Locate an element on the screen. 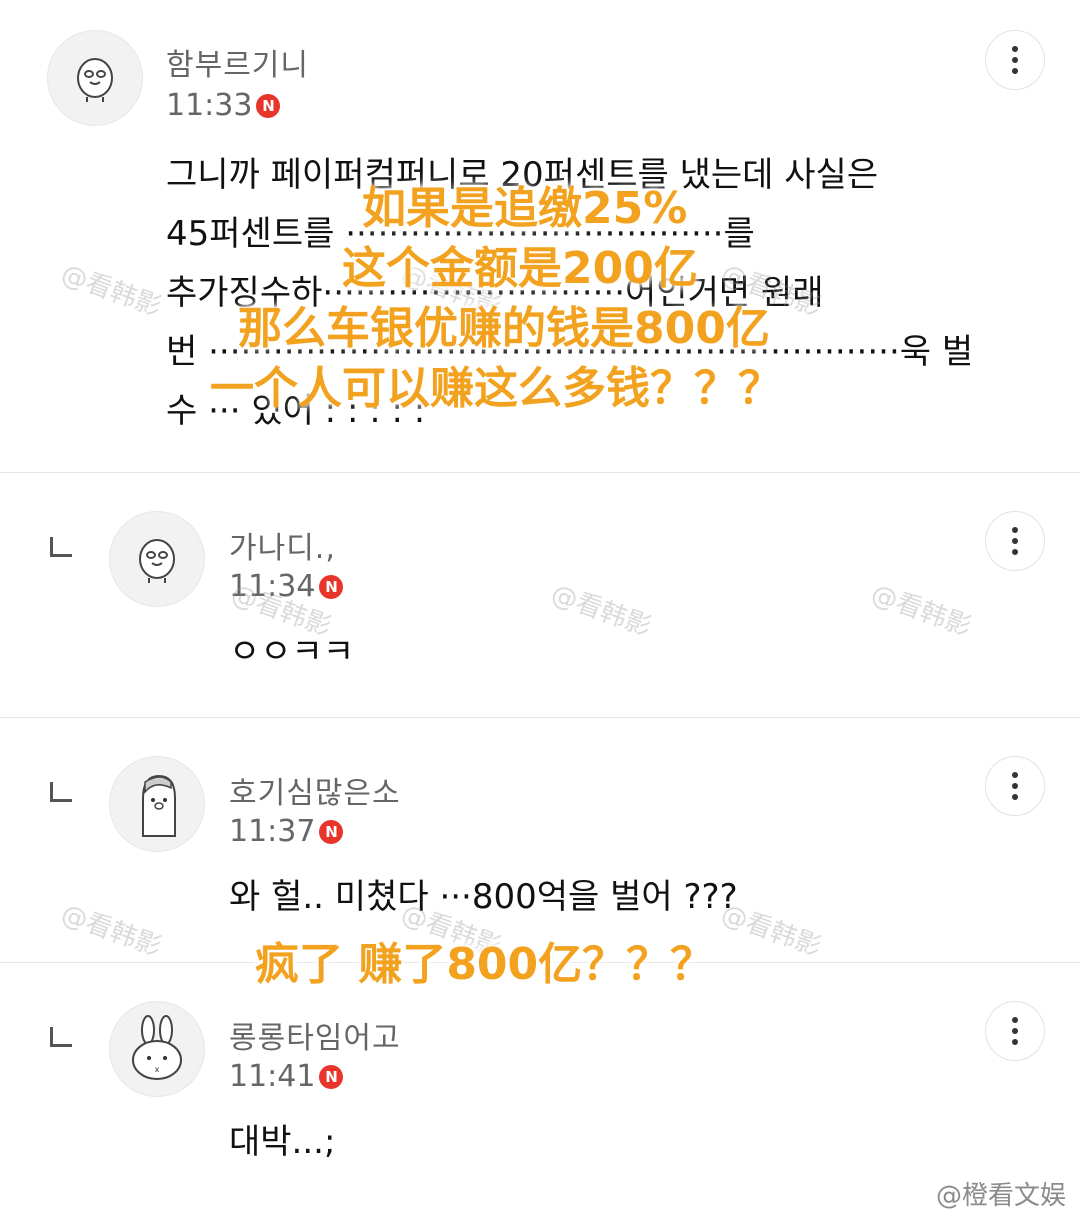 This screenshot has width=1080, height=1218. comment-username: 호기심많은소 is located at coordinates (315, 790).